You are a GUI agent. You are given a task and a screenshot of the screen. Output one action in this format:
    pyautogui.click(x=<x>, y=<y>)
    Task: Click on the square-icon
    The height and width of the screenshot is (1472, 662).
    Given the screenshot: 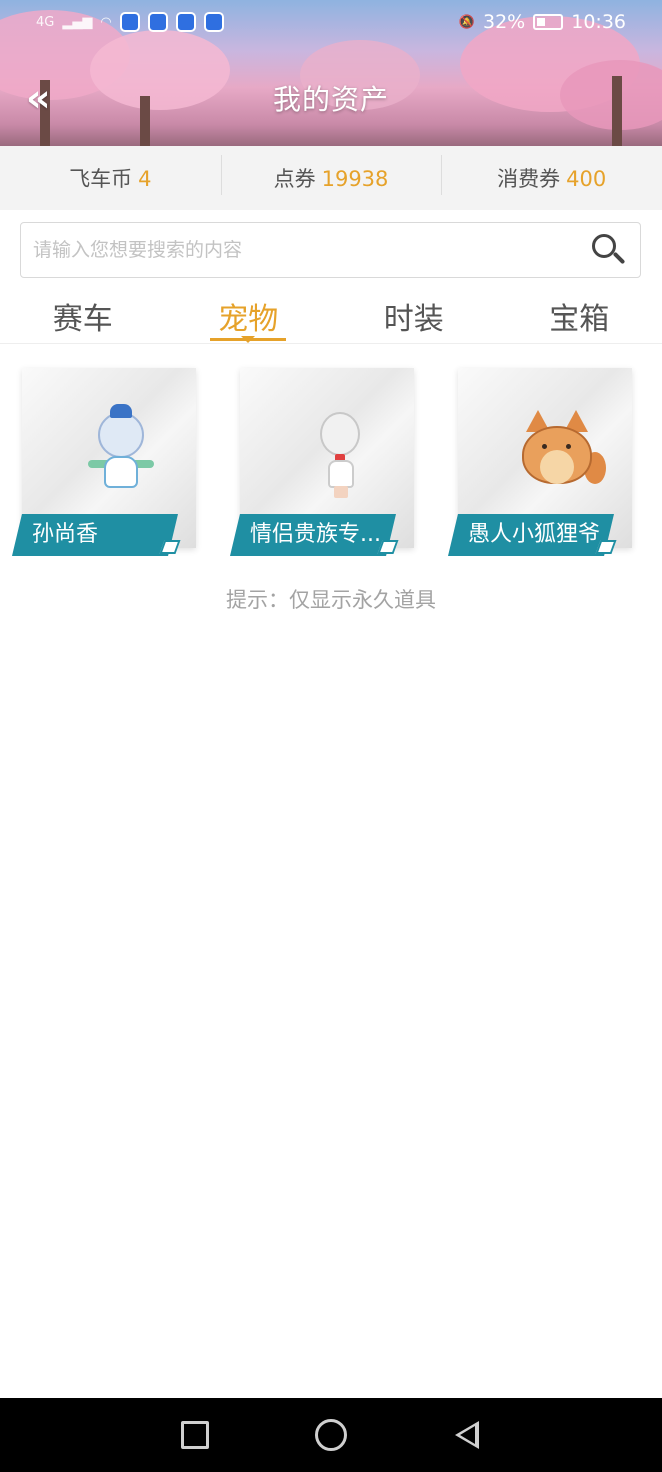 What is the action you would take?
    pyautogui.click(x=195, y=1435)
    